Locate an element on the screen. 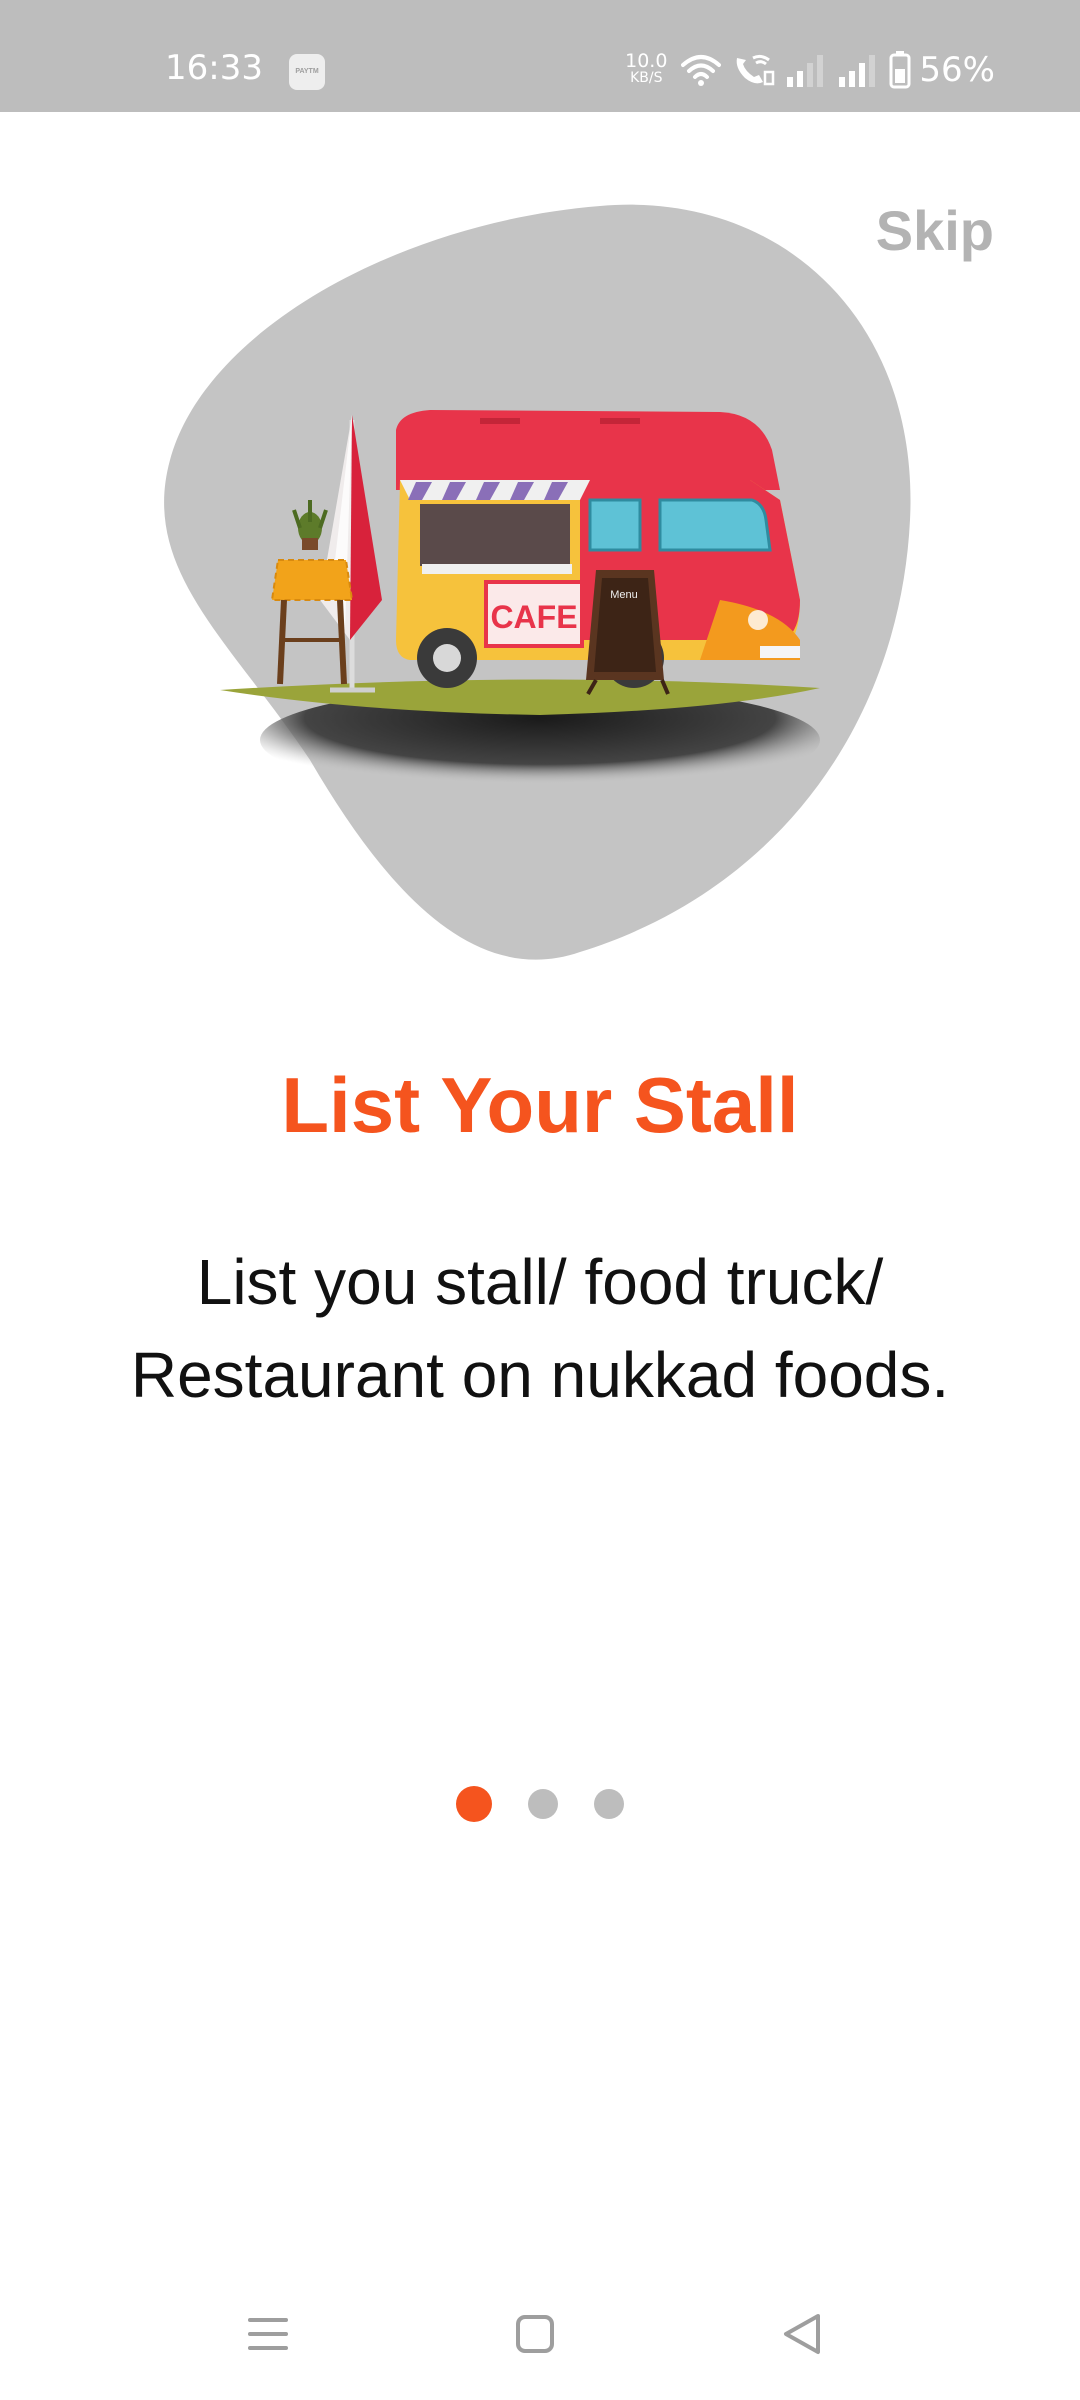  network-speed-unit: KB/S is located at coordinates (646, 78).